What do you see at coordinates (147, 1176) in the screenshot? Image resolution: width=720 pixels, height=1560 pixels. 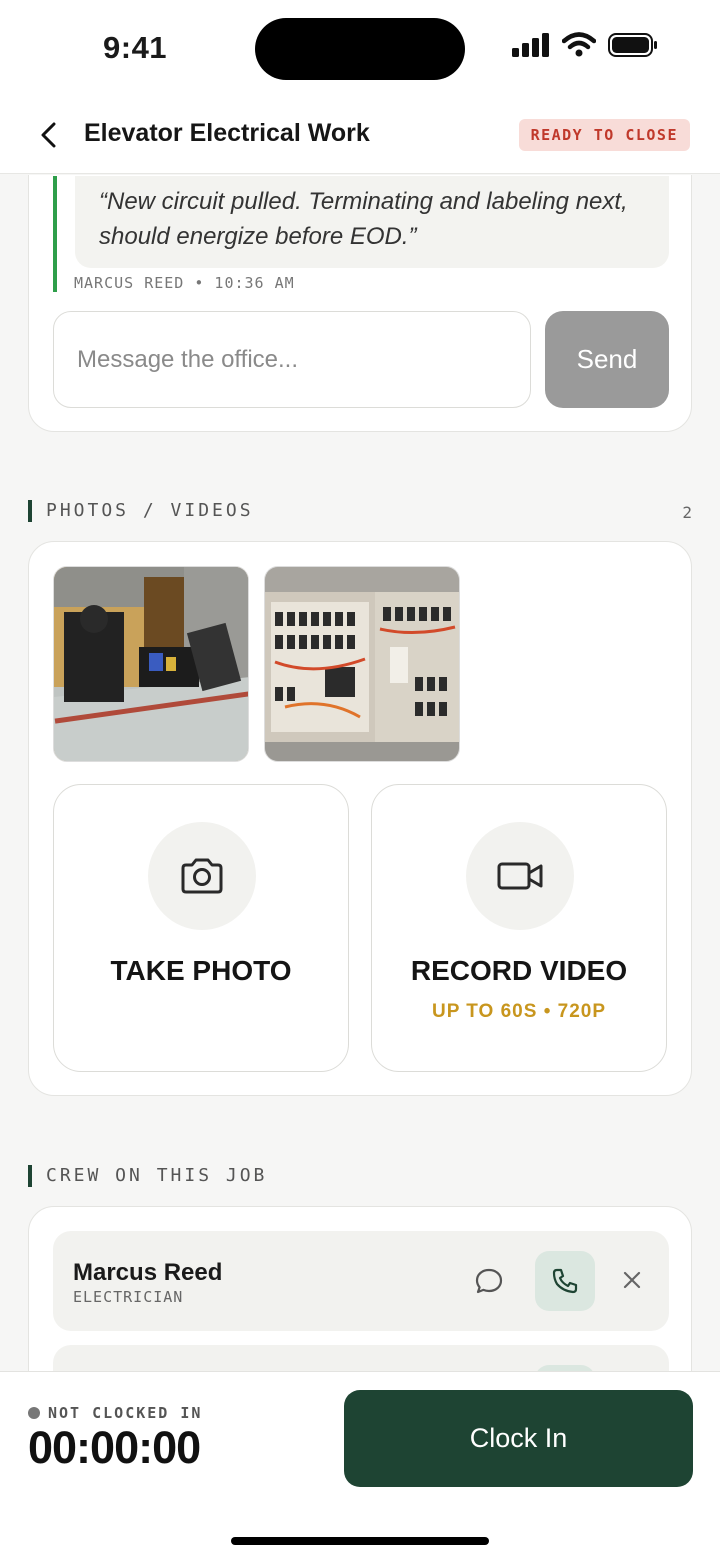 I see `crew-section-title: CREW ON THIS JOB` at bounding box center [147, 1176].